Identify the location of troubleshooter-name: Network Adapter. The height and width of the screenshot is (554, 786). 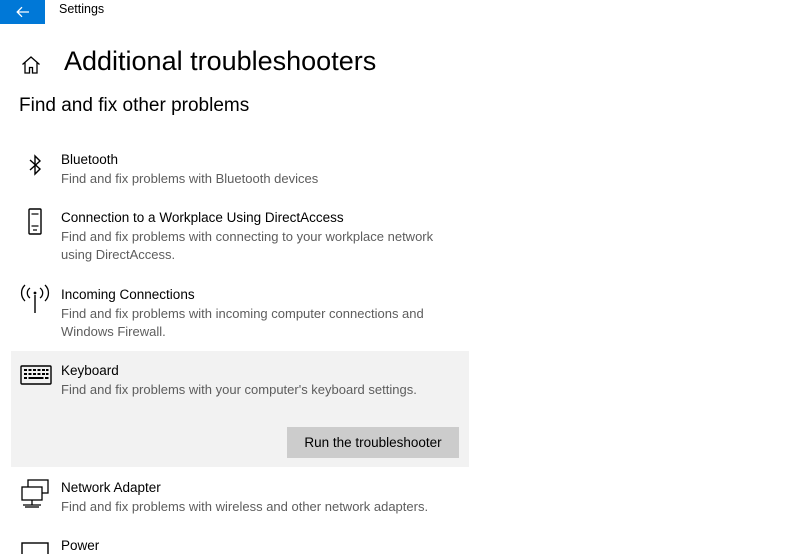
(111, 487).